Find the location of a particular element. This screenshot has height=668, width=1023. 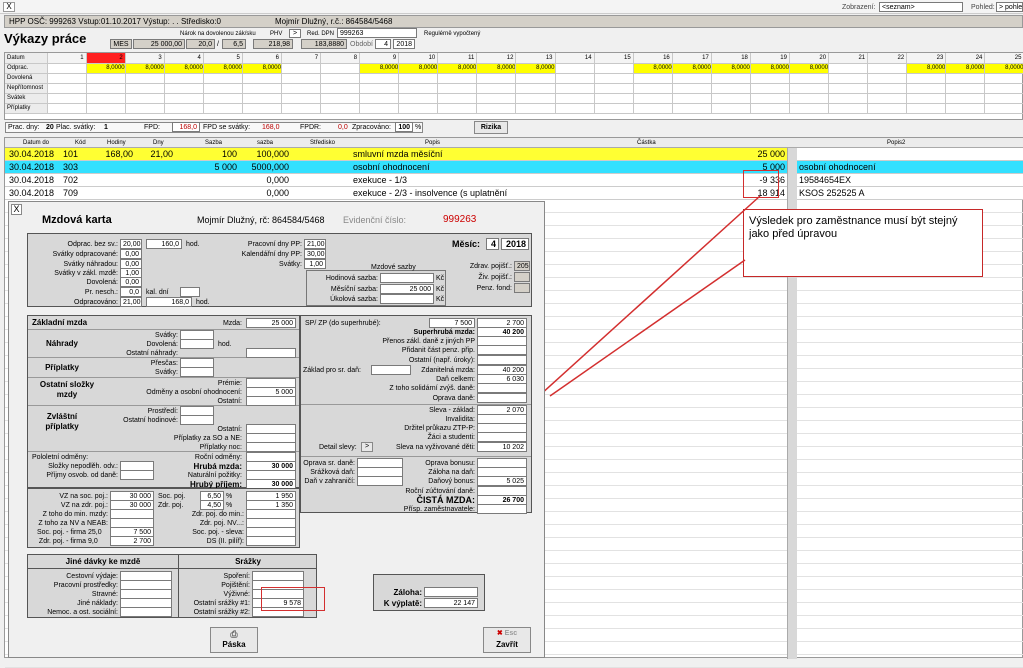

rocni-label: Roční odměny: is located at coordinates (218, 457).